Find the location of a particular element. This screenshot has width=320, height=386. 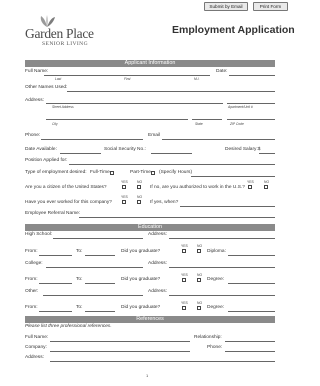

other-yes-label: YES is located at coordinates (184, 303).